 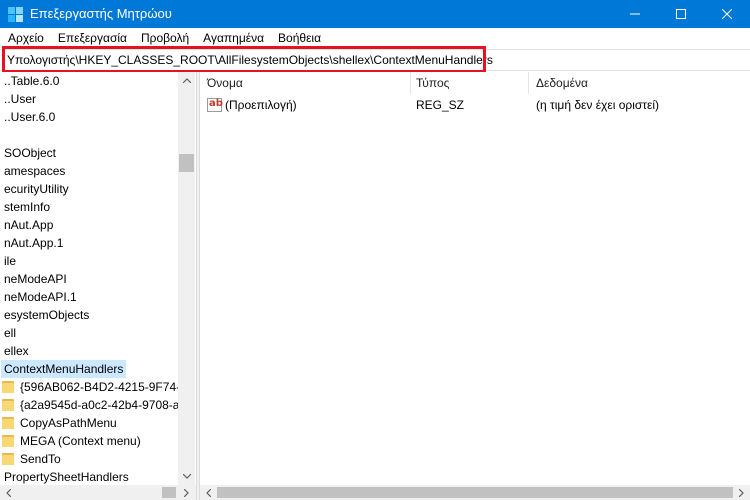 What do you see at coordinates (98, 492) in the screenshot?
I see `tree-horizontal-scrollbar` at bounding box center [98, 492].